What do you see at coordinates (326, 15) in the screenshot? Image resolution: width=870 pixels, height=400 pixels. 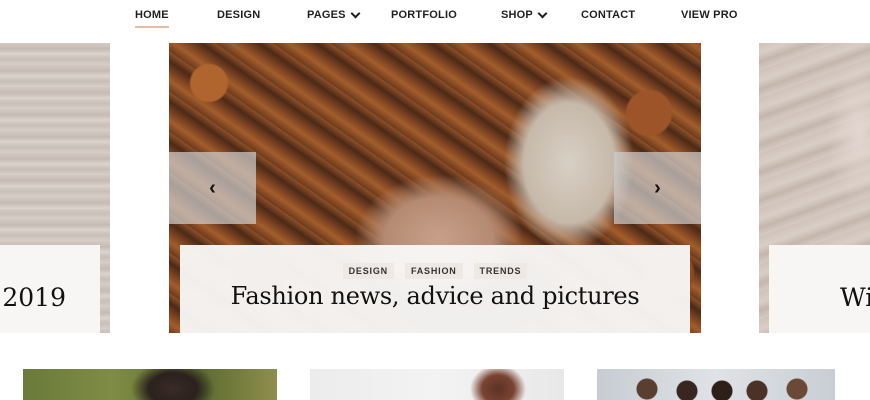 I see `nav-item-label: PAGES` at bounding box center [326, 15].